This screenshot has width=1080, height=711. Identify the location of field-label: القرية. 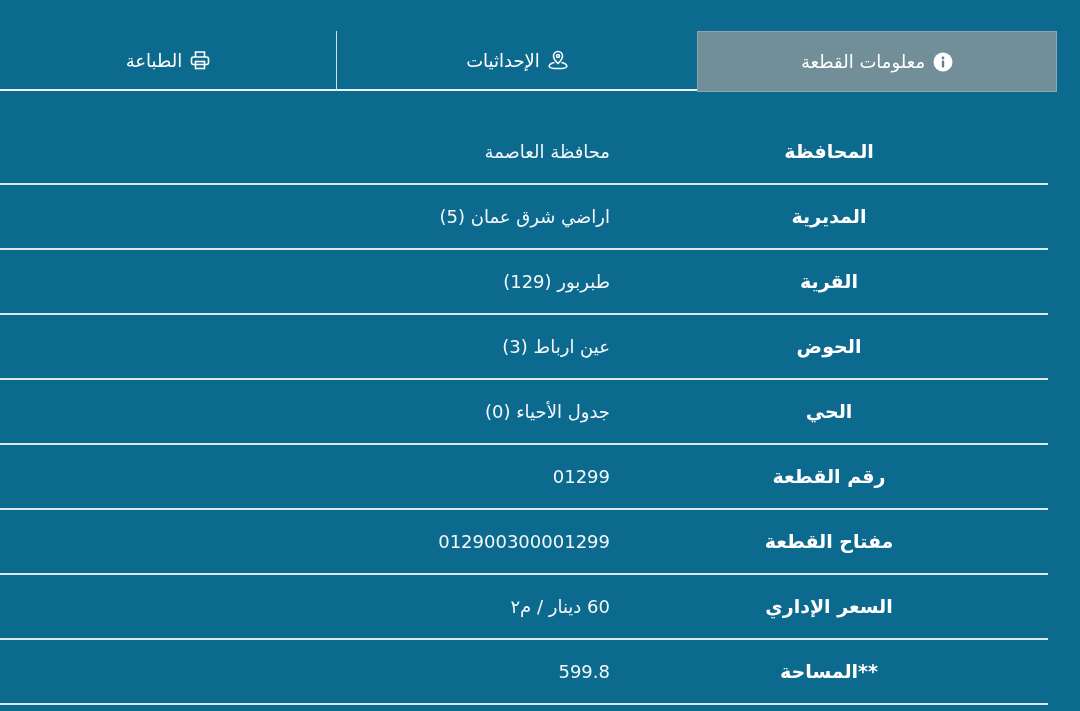
(829, 282).